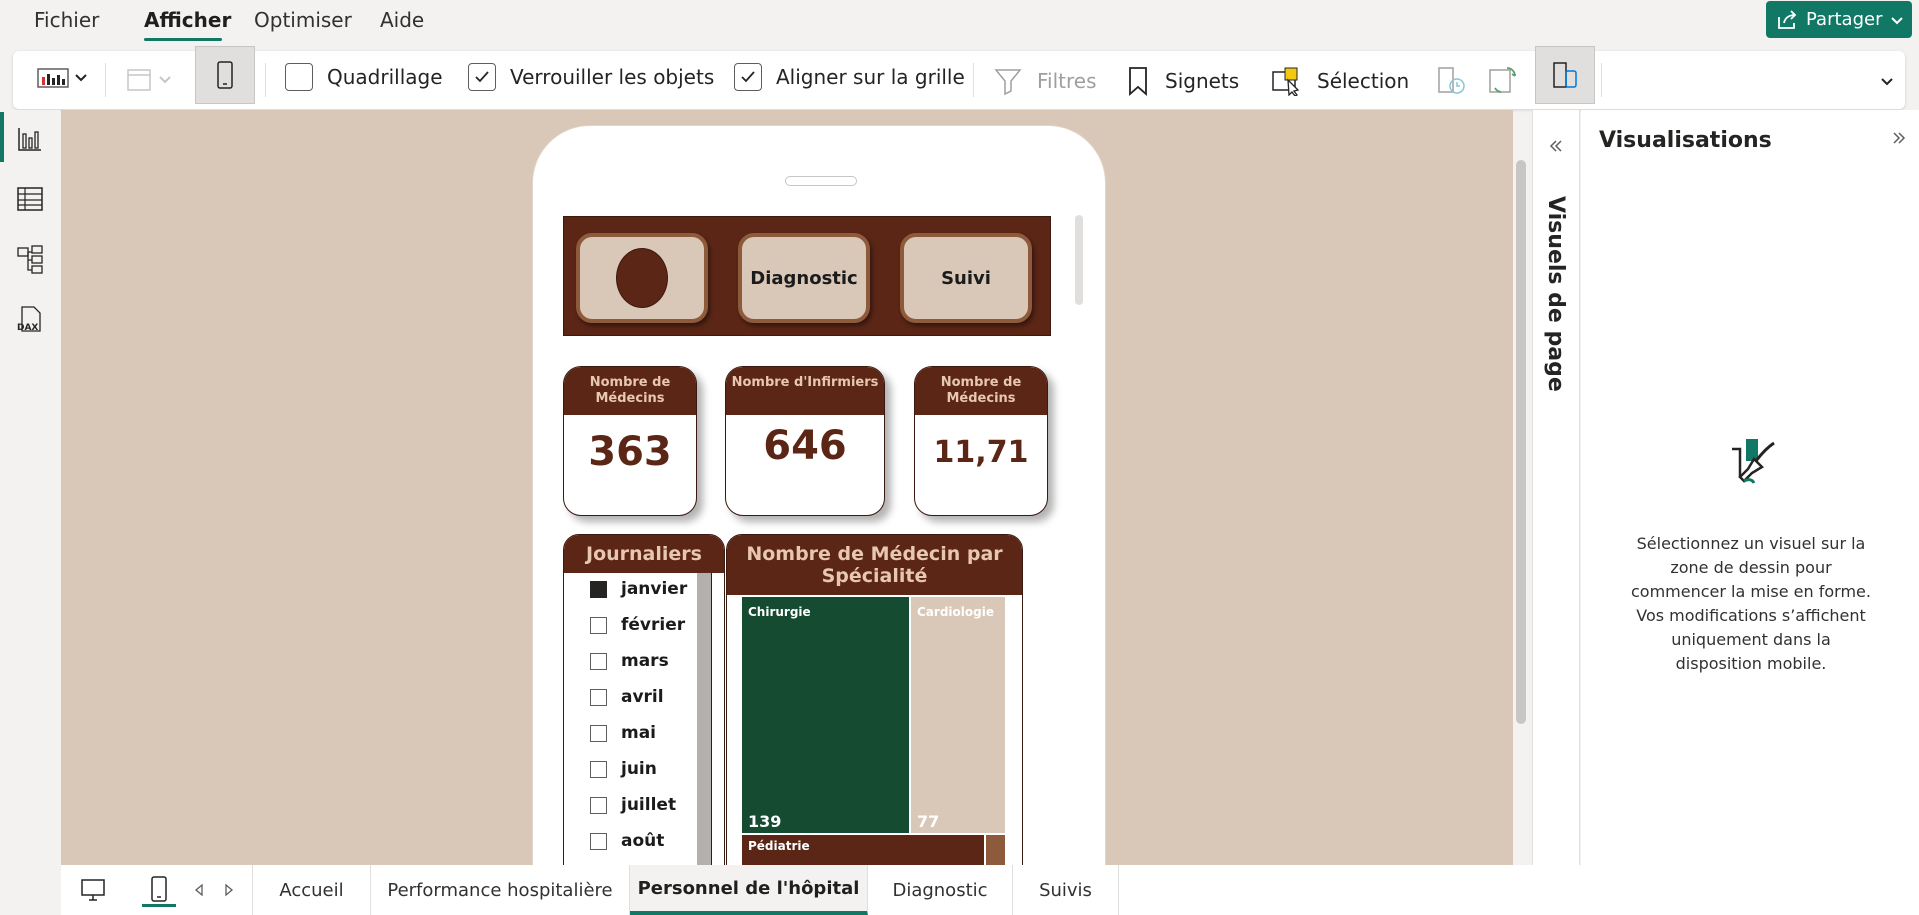 Image resolution: width=1919 pixels, height=915 pixels. What do you see at coordinates (995, 850) in the screenshot?
I see `treemap-tile-other` at bounding box center [995, 850].